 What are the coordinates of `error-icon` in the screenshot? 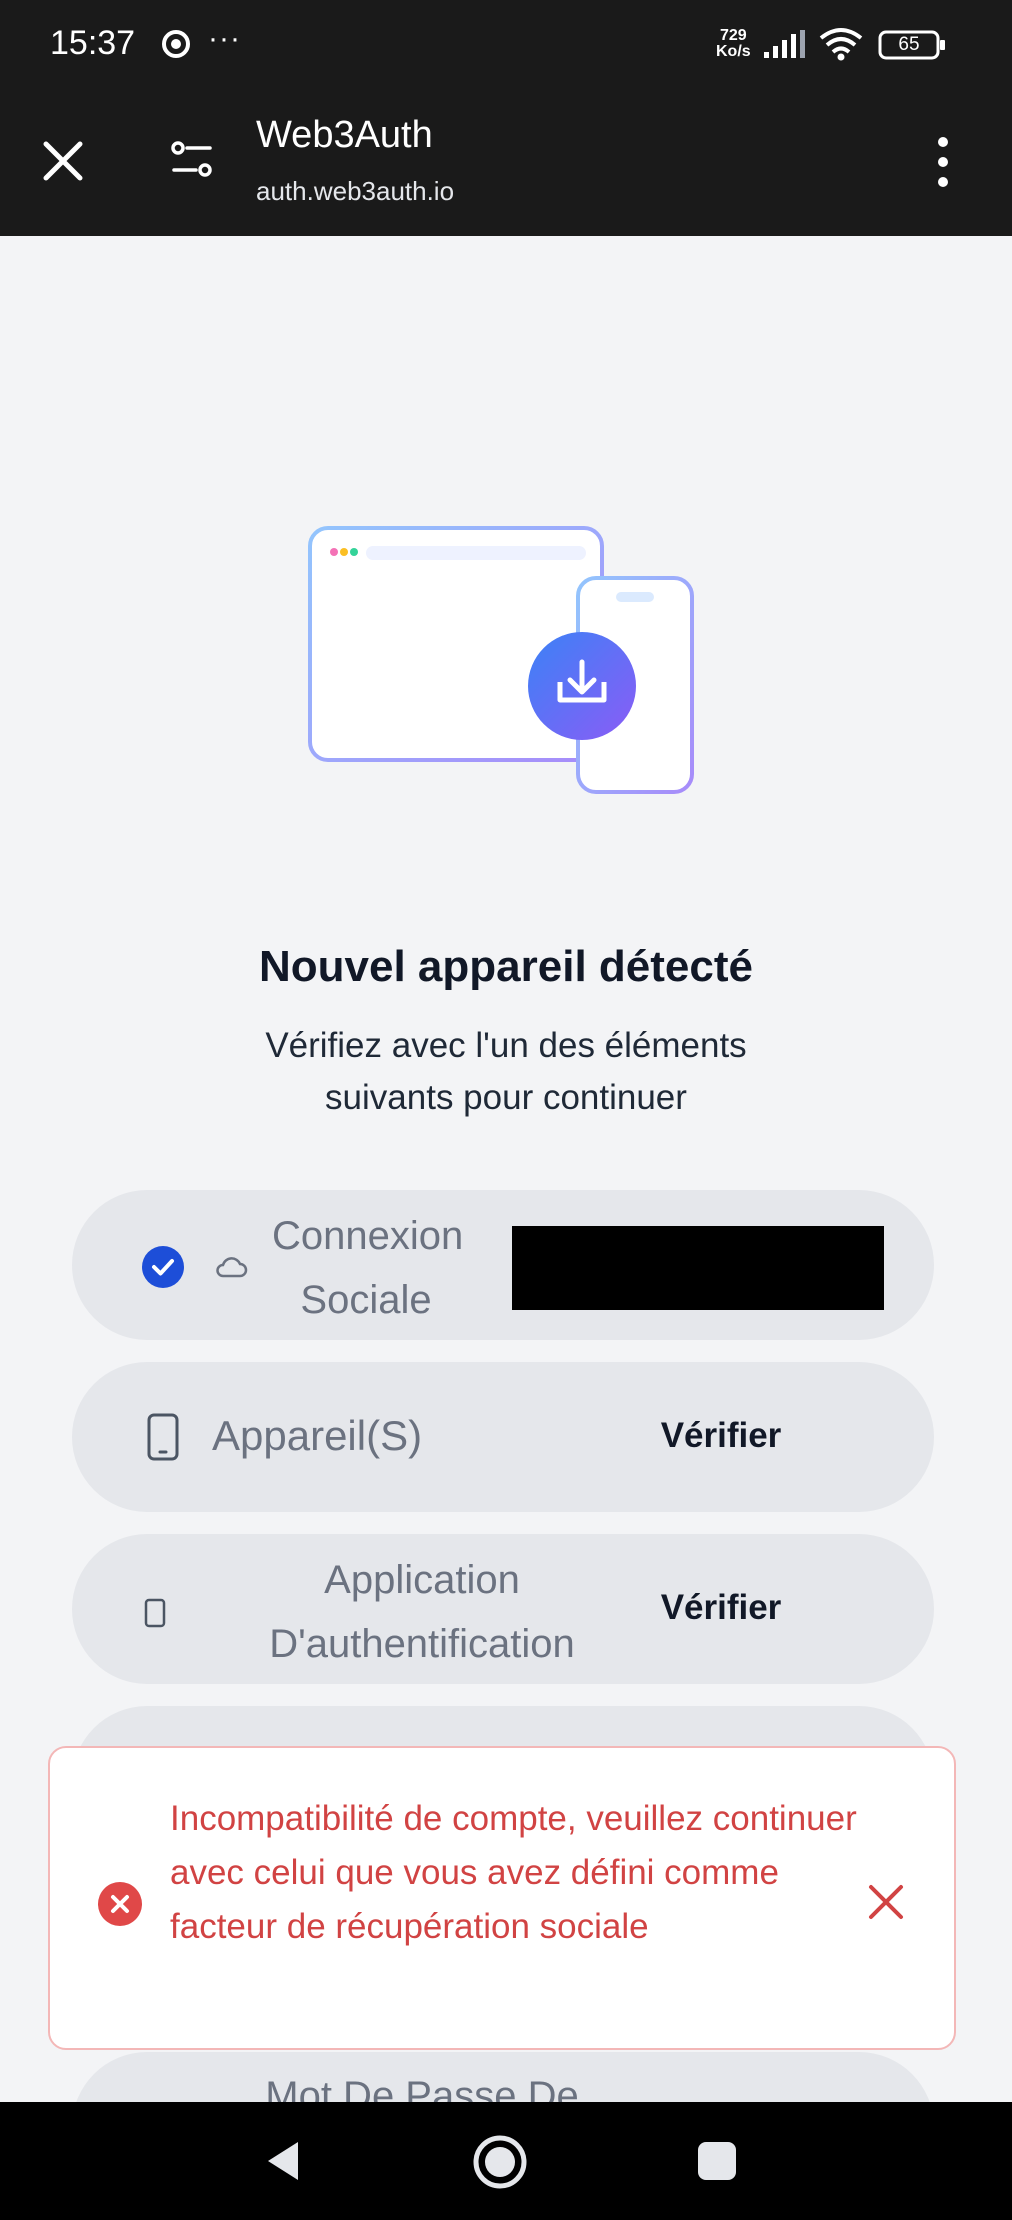 It's located at (120, 1904).